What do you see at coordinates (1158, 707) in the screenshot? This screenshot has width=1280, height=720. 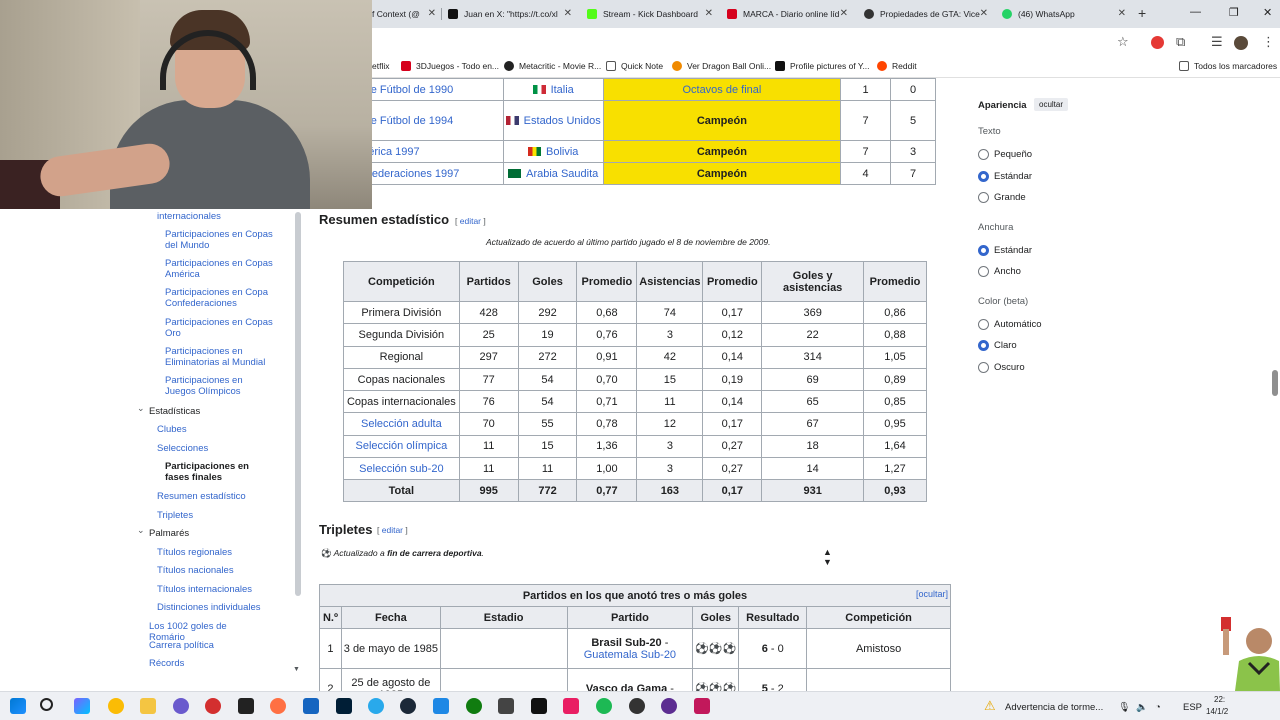 I see `wifi-icon: ◔` at bounding box center [1158, 707].